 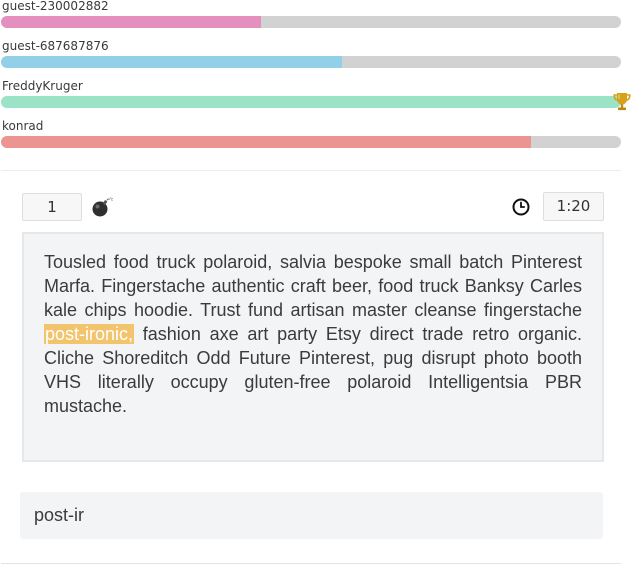 What do you see at coordinates (42, 86) in the screenshot?
I see `racer-name: FreddyKruger` at bounding box center [42, 86].